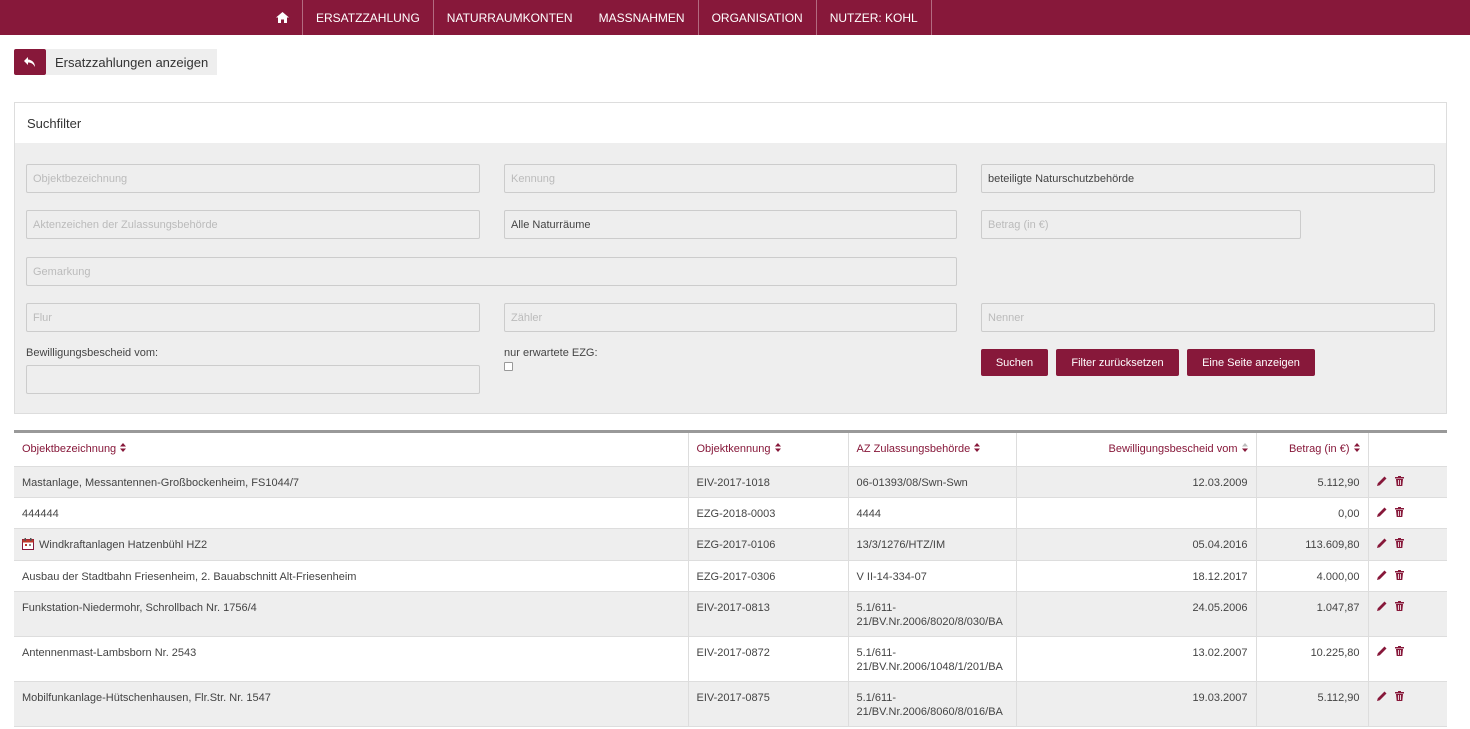 The height and width of the screenshot is (729, 1470). Describe the element at coordinates (1117, 362) in the screenshot. I see `reset-filter-button: Filter zurücksetzen` at that location.